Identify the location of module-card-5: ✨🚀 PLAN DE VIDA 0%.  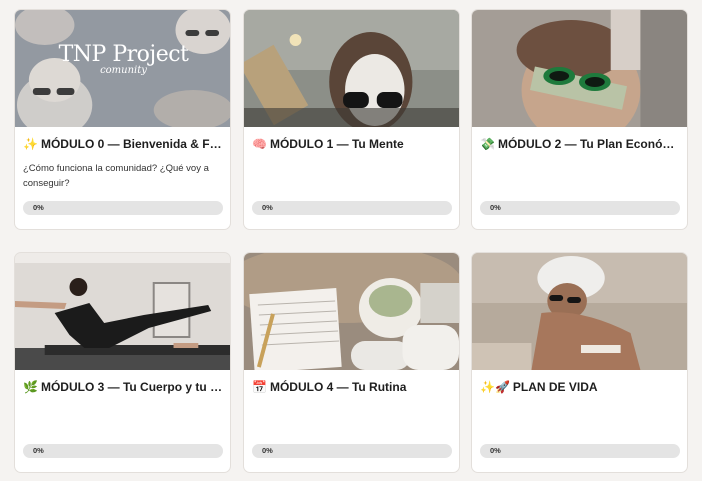
(579, 362).